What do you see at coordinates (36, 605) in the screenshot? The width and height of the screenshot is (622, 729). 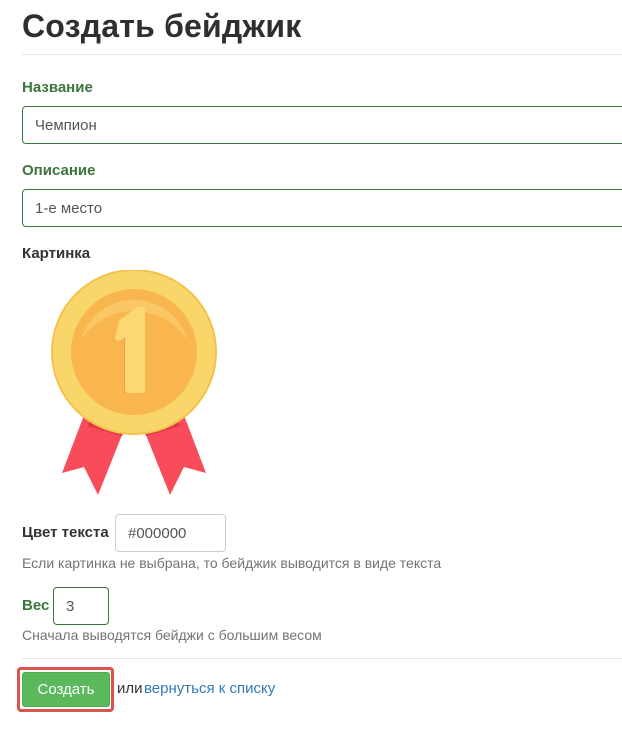 I see `weight-label: Вес` at bounding box center [36, 605].